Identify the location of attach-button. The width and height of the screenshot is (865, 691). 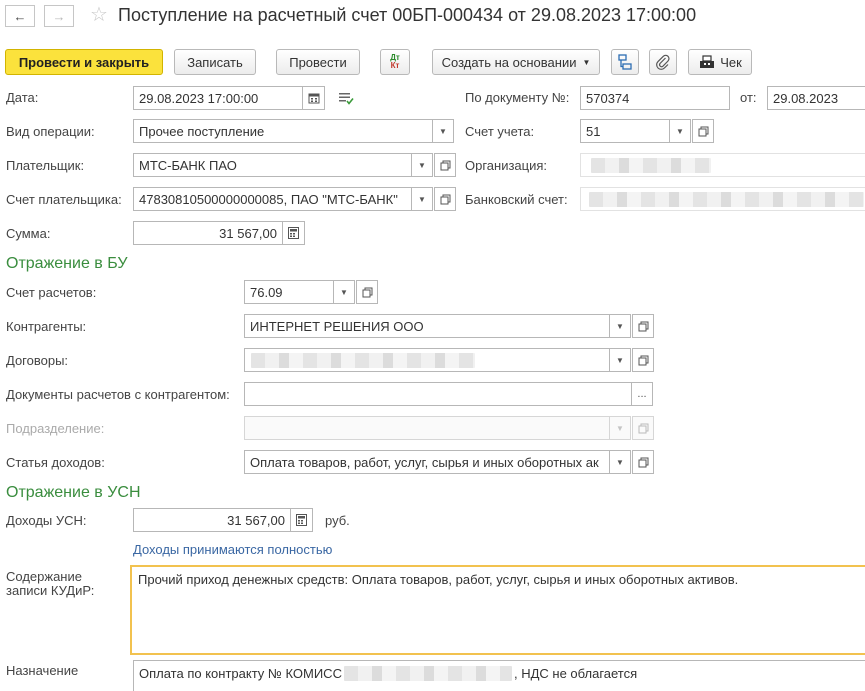
(663, 62).